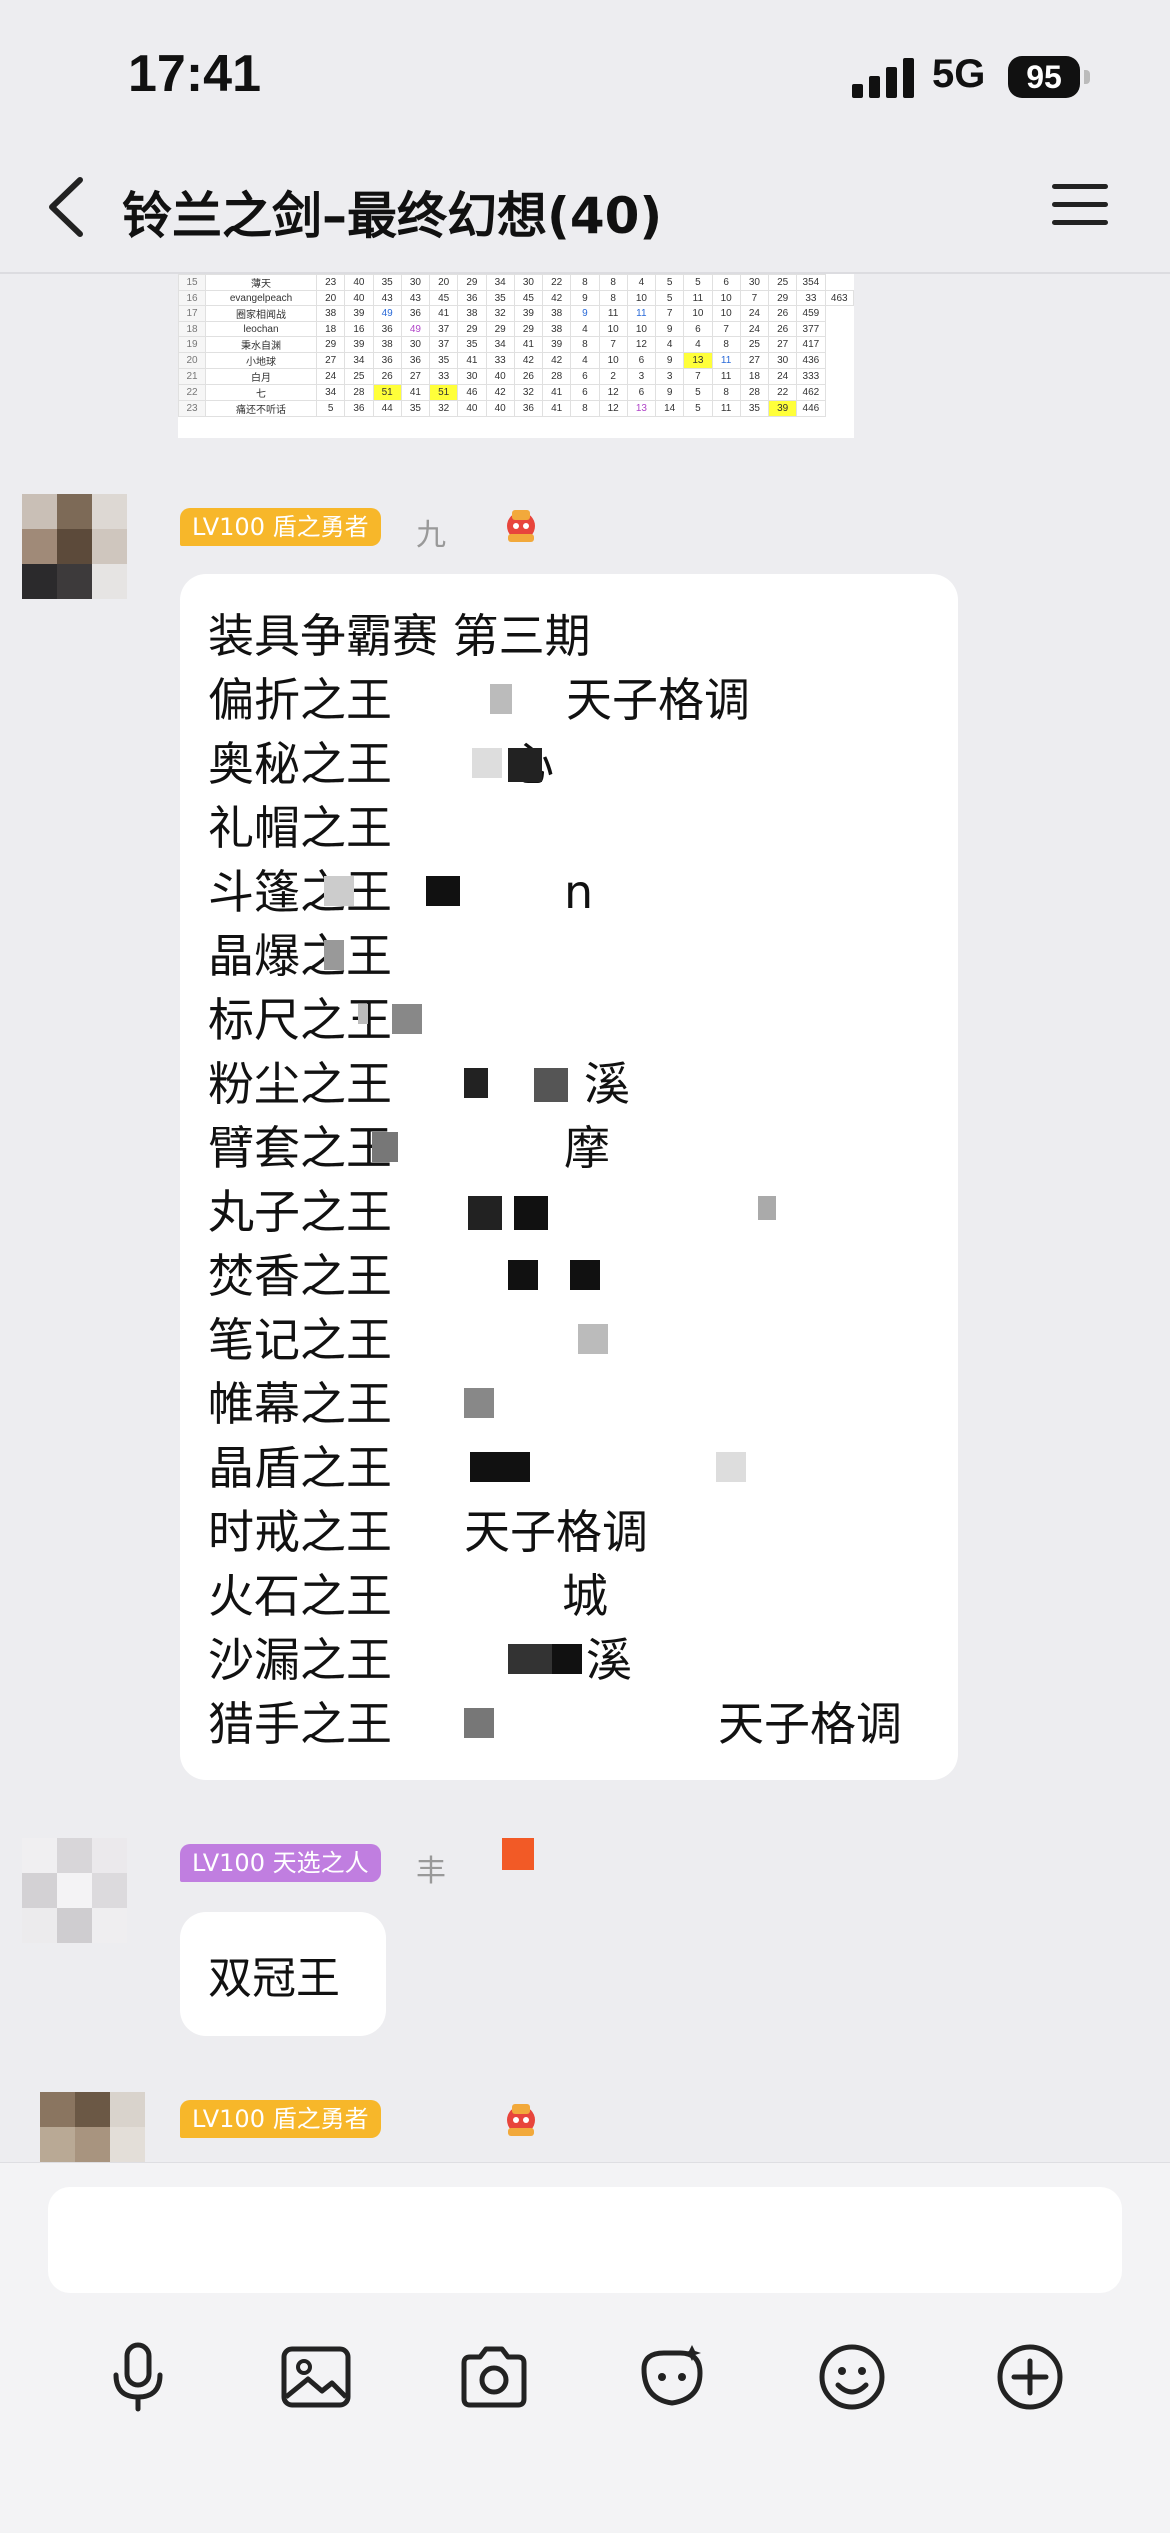 This screenshot has height=2533, width=1170. What do you see at coordinates (359, 376) in the screenshot?
I see `table-cell: 25` at bounding box center [359, 376].